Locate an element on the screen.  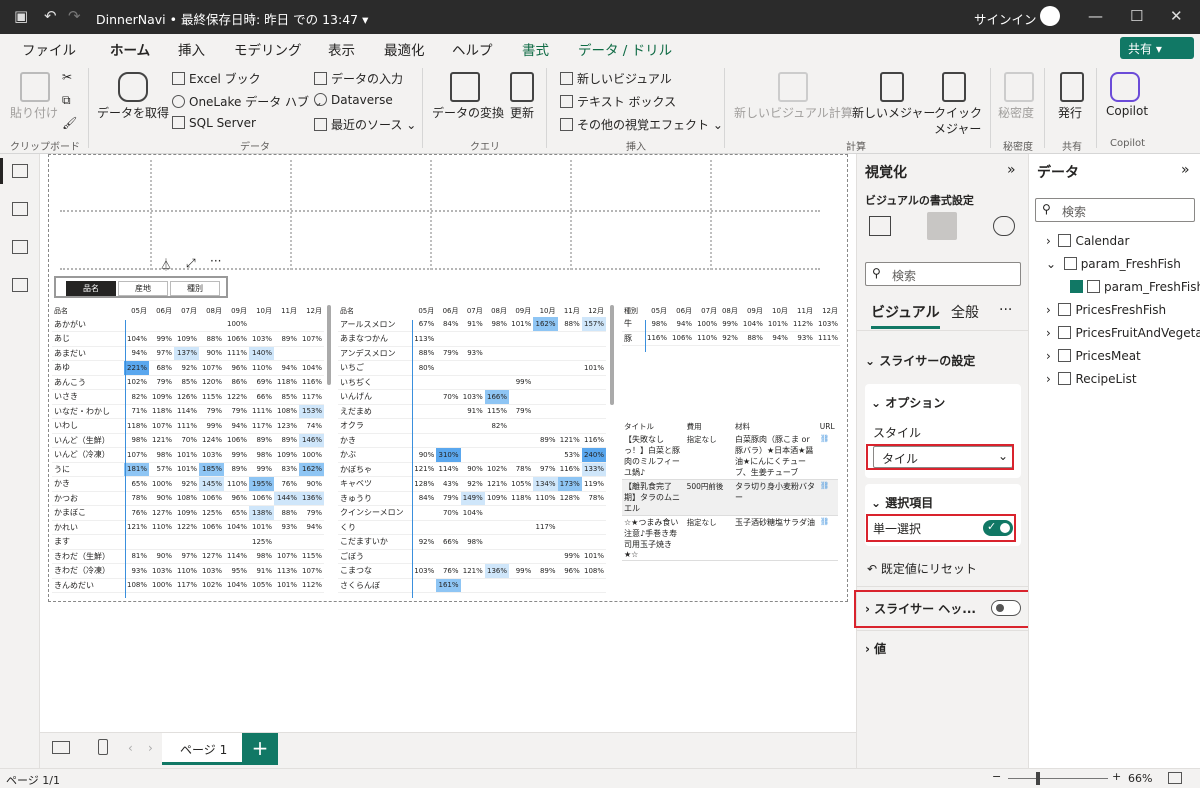
textbox-button: テキスト ボックス is located at coordinates (618, 101).